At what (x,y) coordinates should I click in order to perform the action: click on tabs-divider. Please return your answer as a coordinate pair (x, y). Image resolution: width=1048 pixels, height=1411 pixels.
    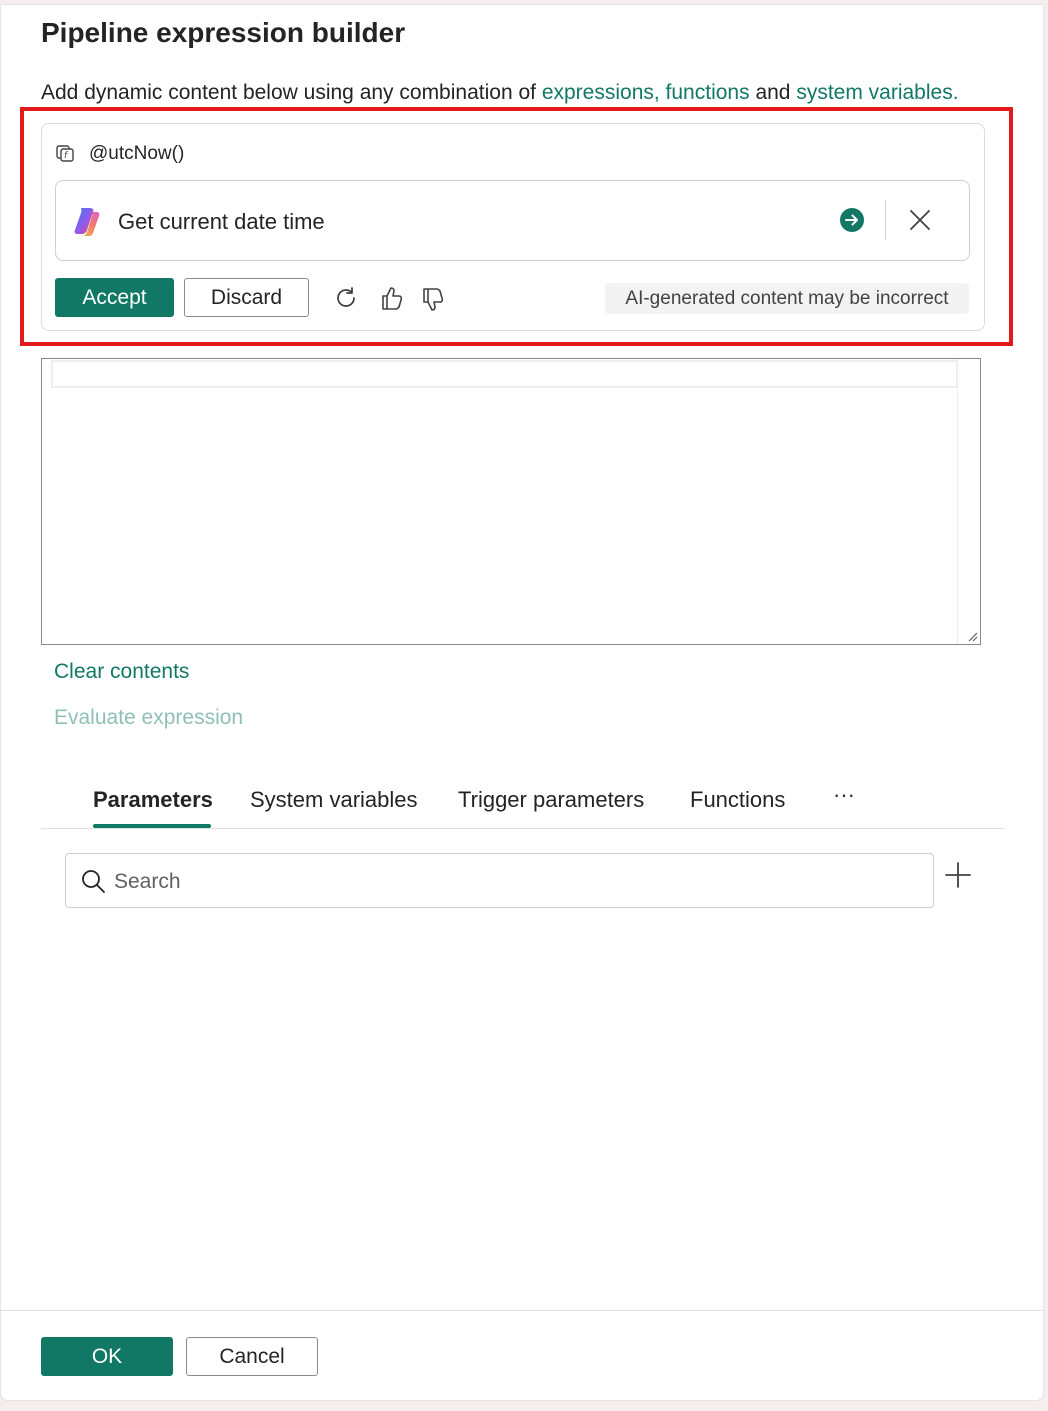
    Looking at the image, I should click on (522, 828).